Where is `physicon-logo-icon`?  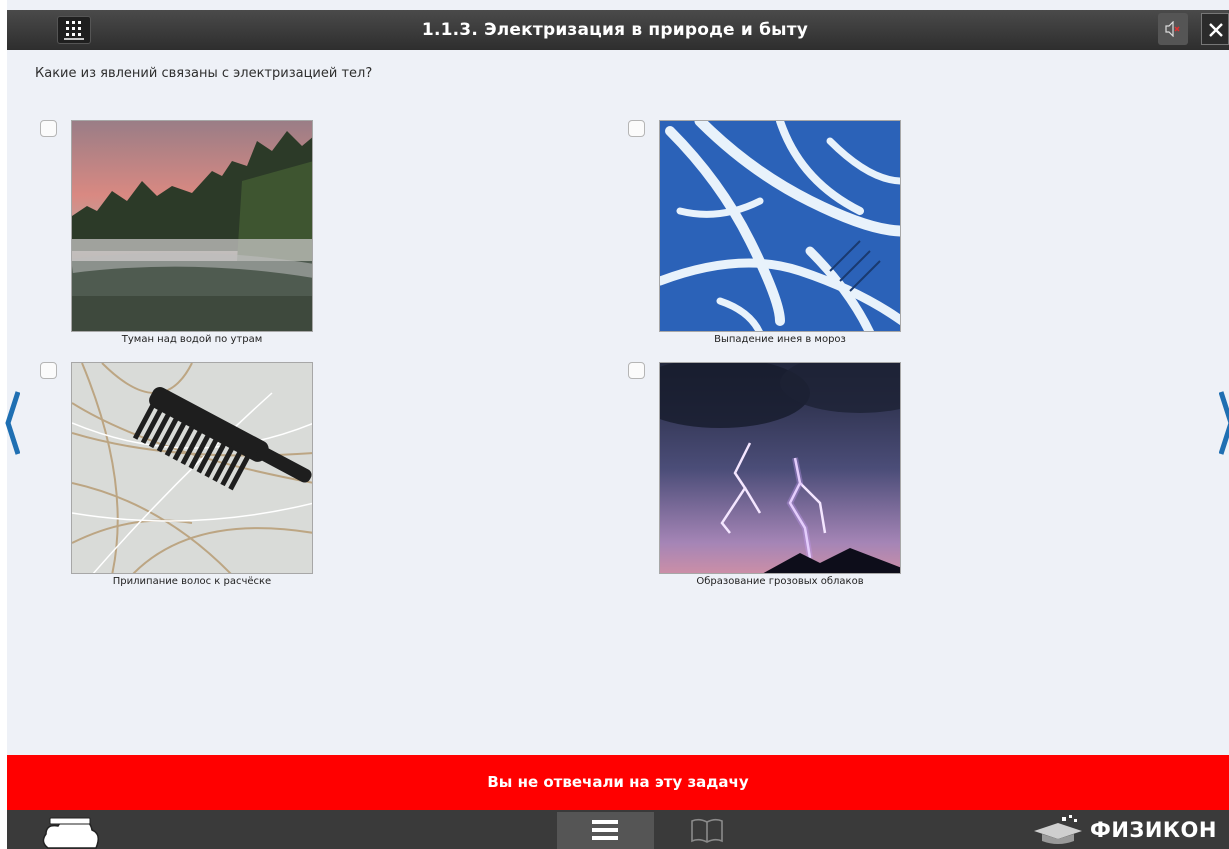 physicon-logo-icon is located at coordinates (1058, 829).